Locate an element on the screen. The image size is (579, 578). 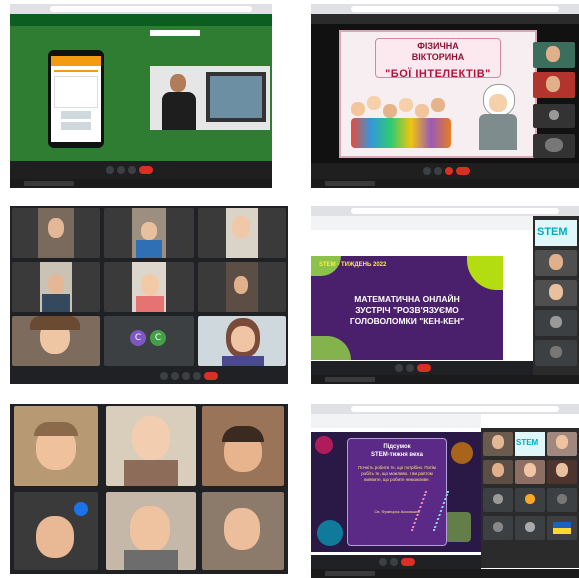
participant-tile-avatars: C C is located at coordinates (149, 341).